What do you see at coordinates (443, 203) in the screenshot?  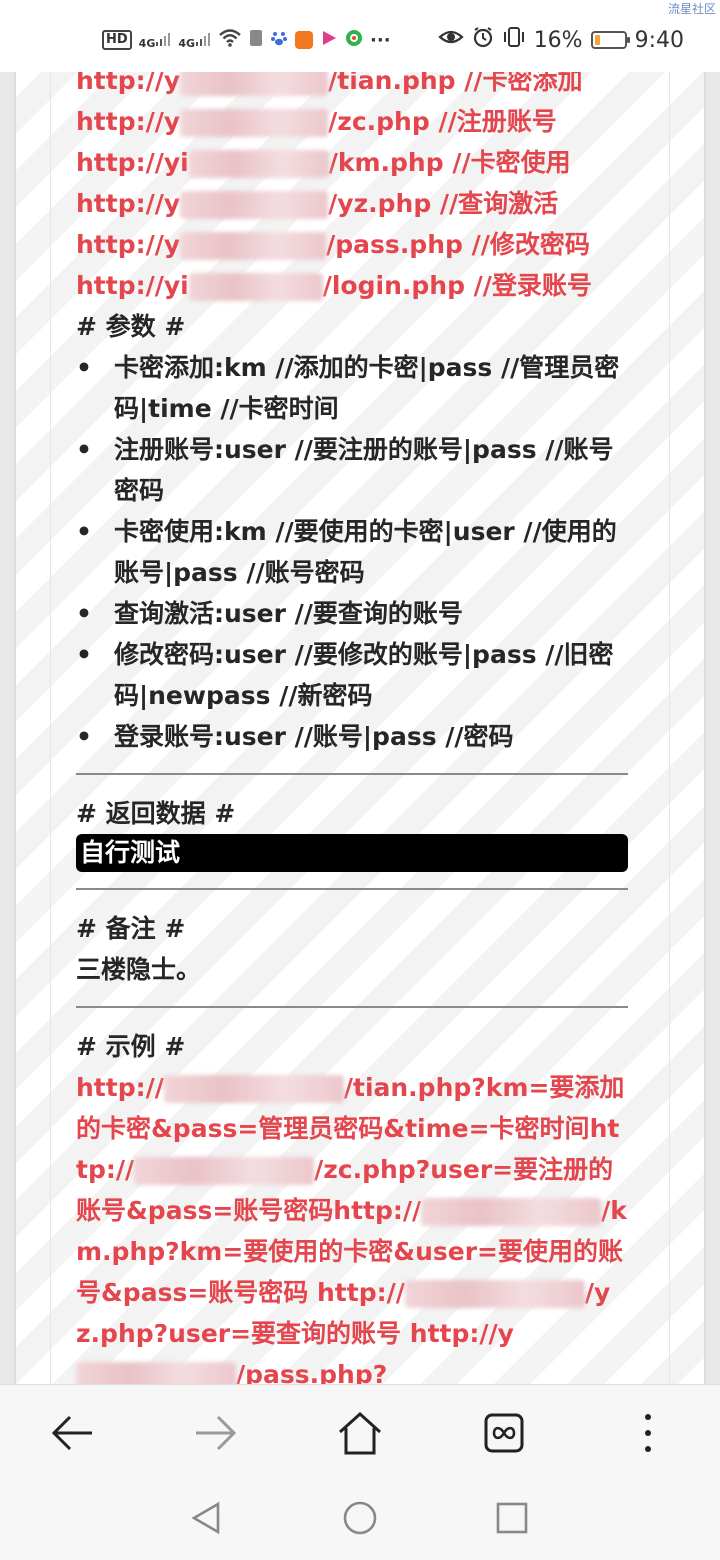 I see `url-suffix: /yz.php //查询激活` at bounding box center [443, 203].